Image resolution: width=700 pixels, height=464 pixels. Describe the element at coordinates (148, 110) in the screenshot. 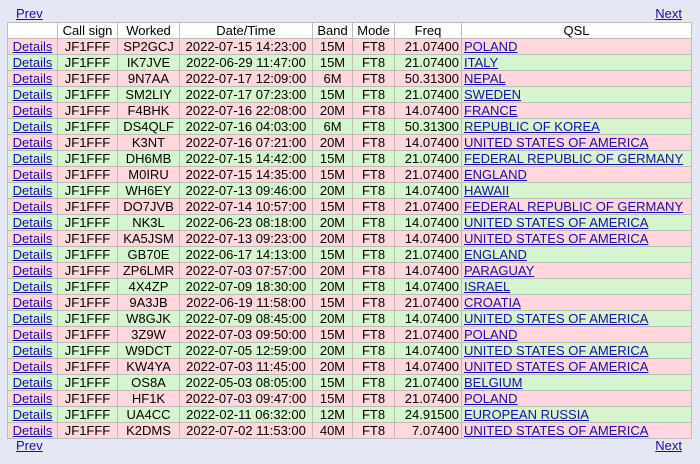

I see `worked-cell: F4BHK` at that location.